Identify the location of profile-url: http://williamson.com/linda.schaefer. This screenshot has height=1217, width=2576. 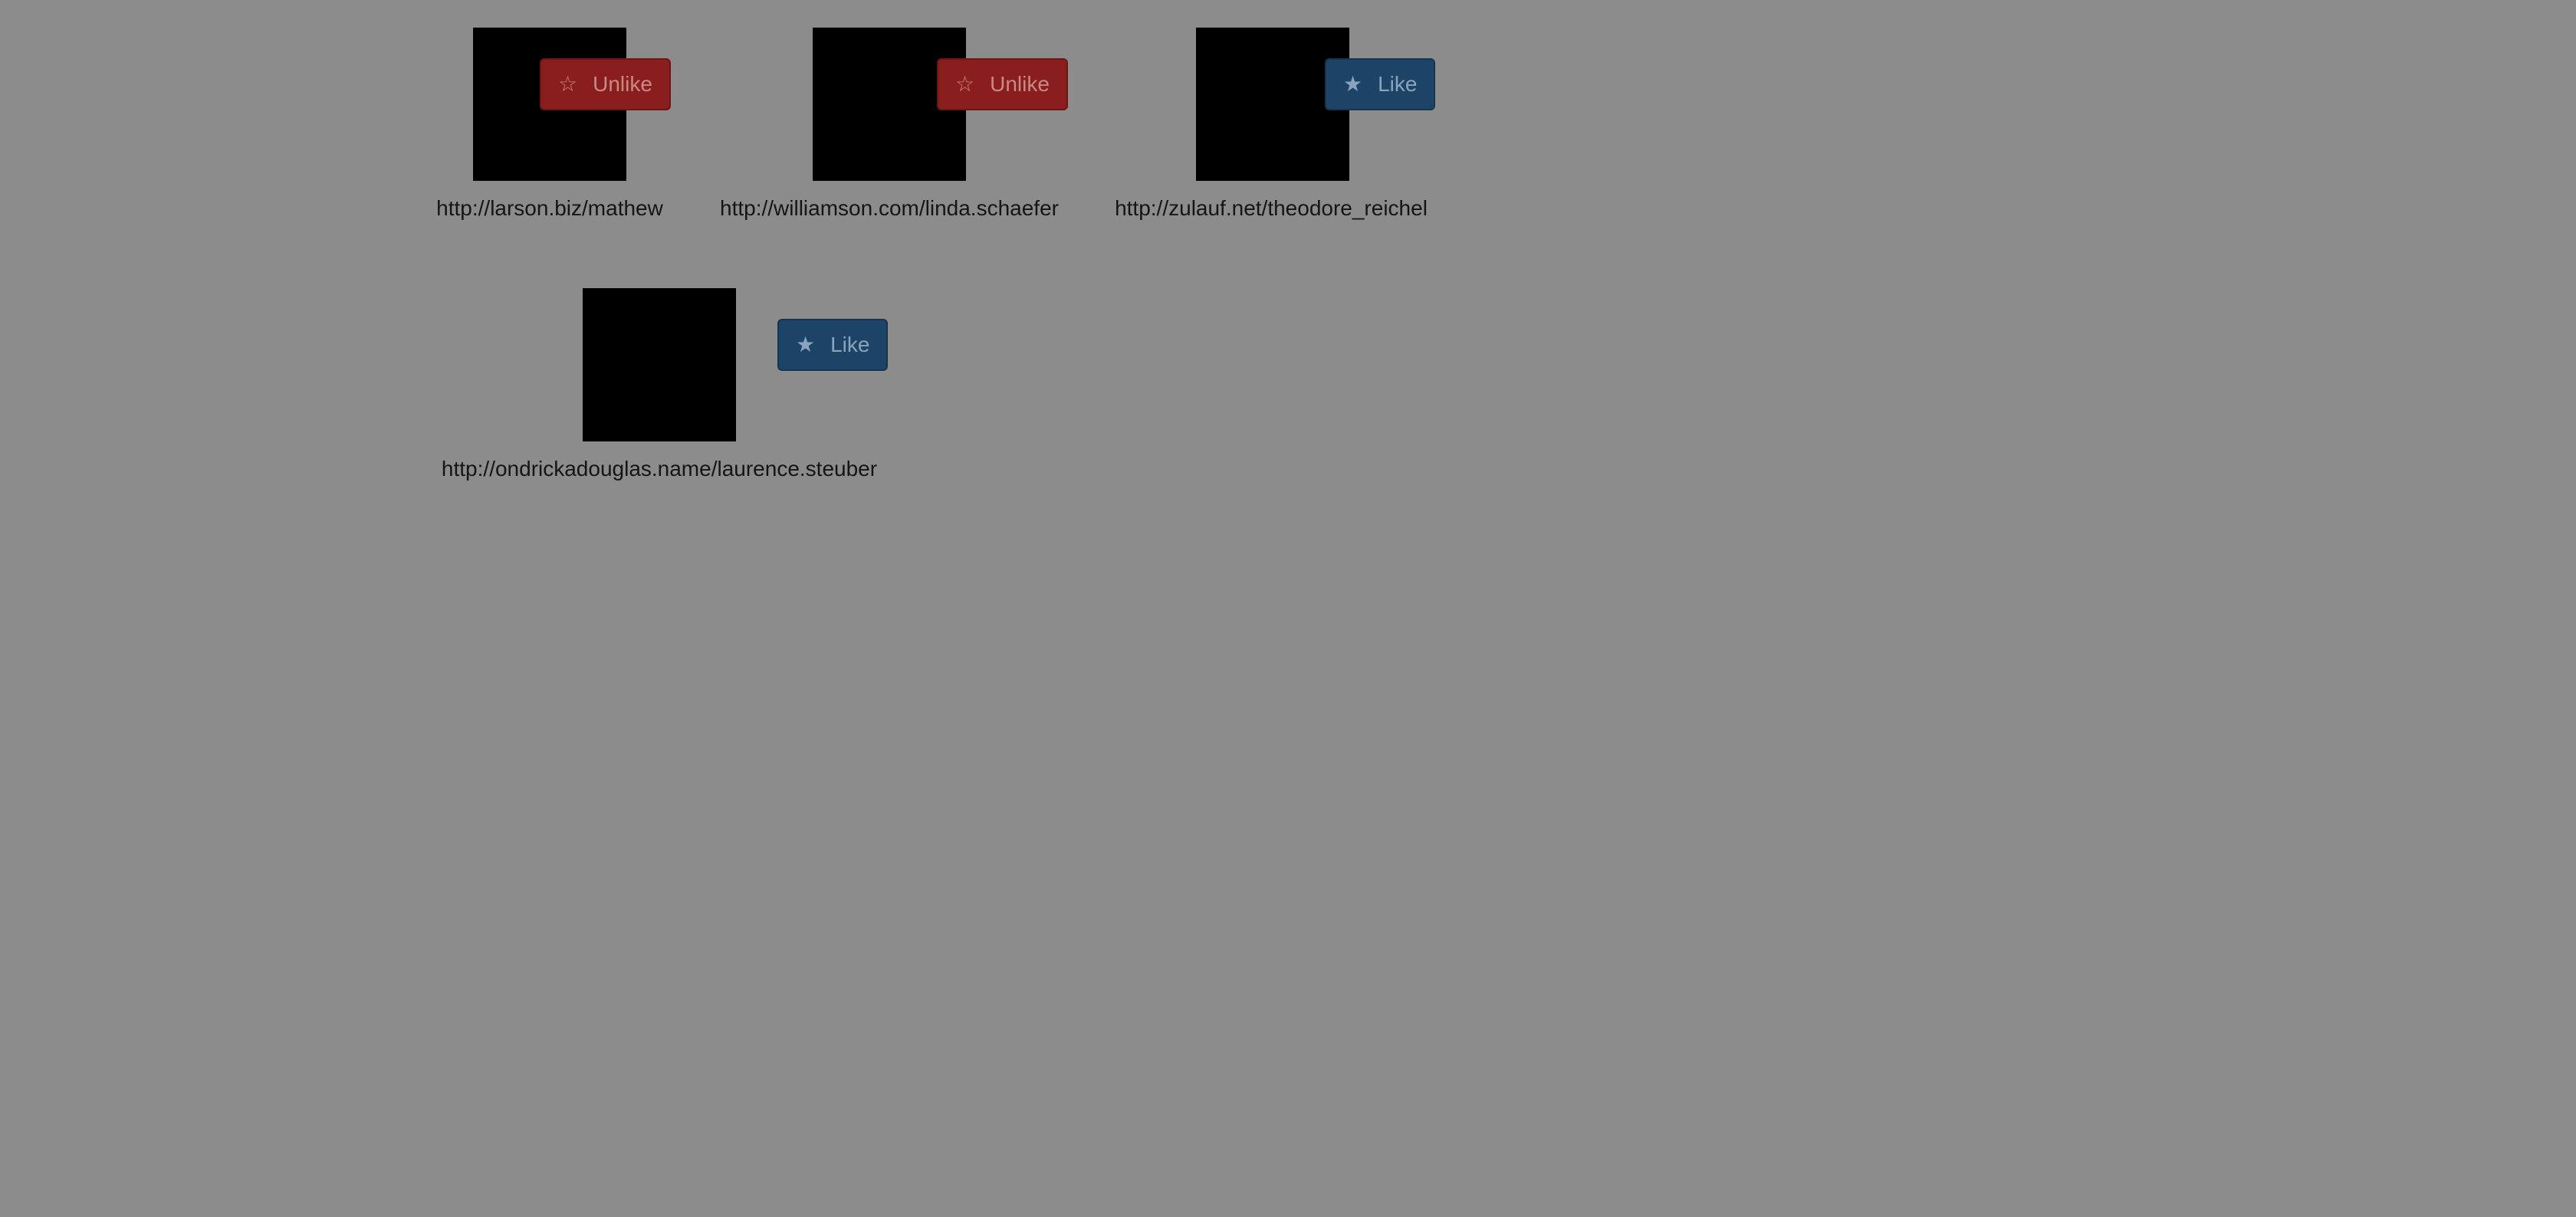
(889, 208).